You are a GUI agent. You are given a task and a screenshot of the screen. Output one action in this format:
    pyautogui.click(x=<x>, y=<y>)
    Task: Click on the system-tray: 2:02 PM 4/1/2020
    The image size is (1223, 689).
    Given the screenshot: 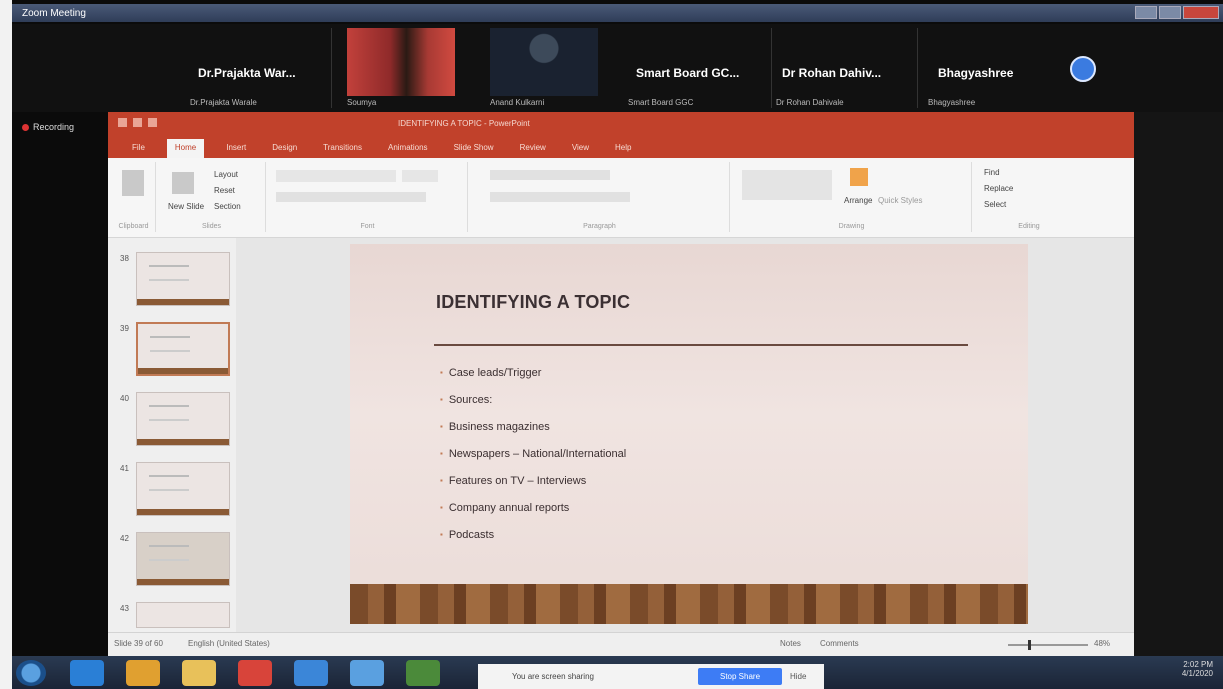 What is the action you would take?
    pyautogui.click(x=1197, y=669)
    